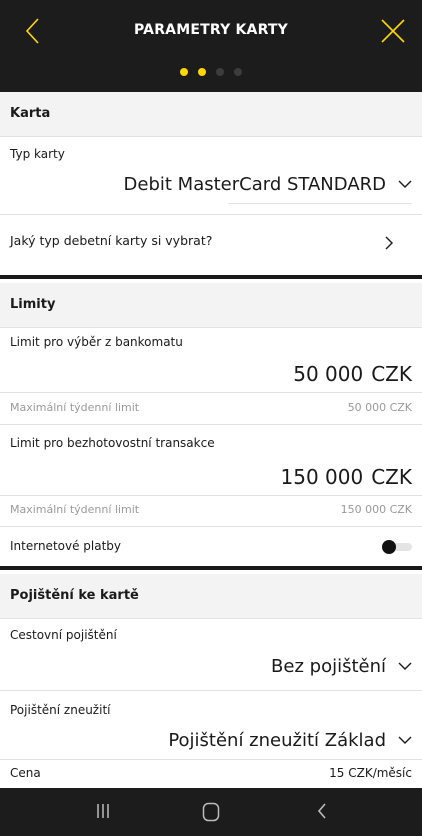 Image resolution: width=422 pixels, height=836 pixels. I want to click on travel-insurance-label: Cestovní pojištění, so click(63, 635).